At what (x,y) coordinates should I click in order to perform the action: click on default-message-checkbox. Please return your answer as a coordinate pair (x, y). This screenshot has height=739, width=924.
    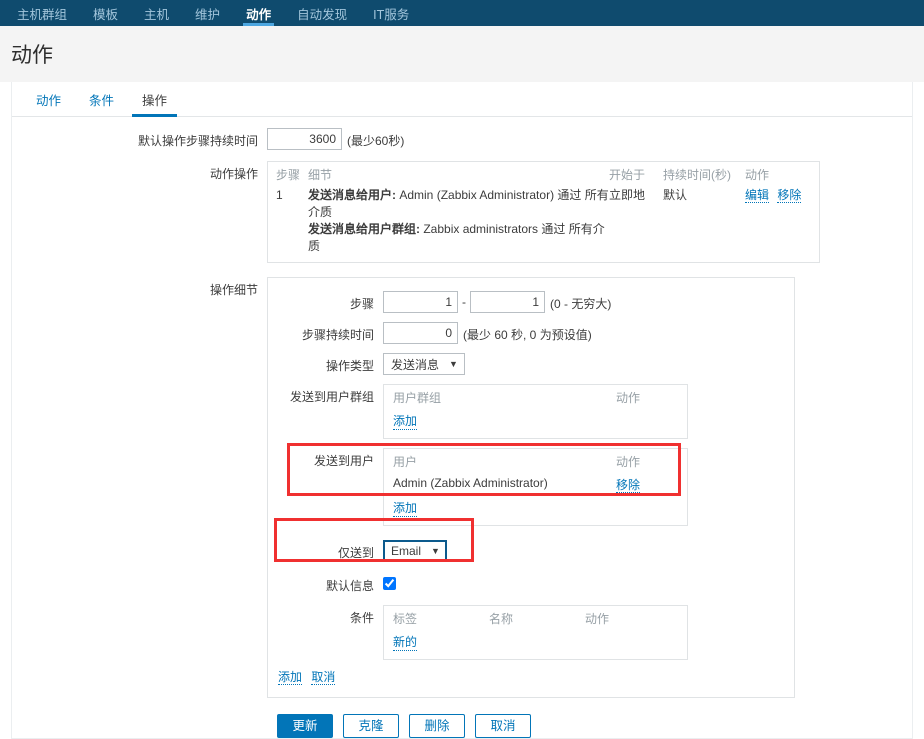
    Looking at the image, I should click on (389, 583).